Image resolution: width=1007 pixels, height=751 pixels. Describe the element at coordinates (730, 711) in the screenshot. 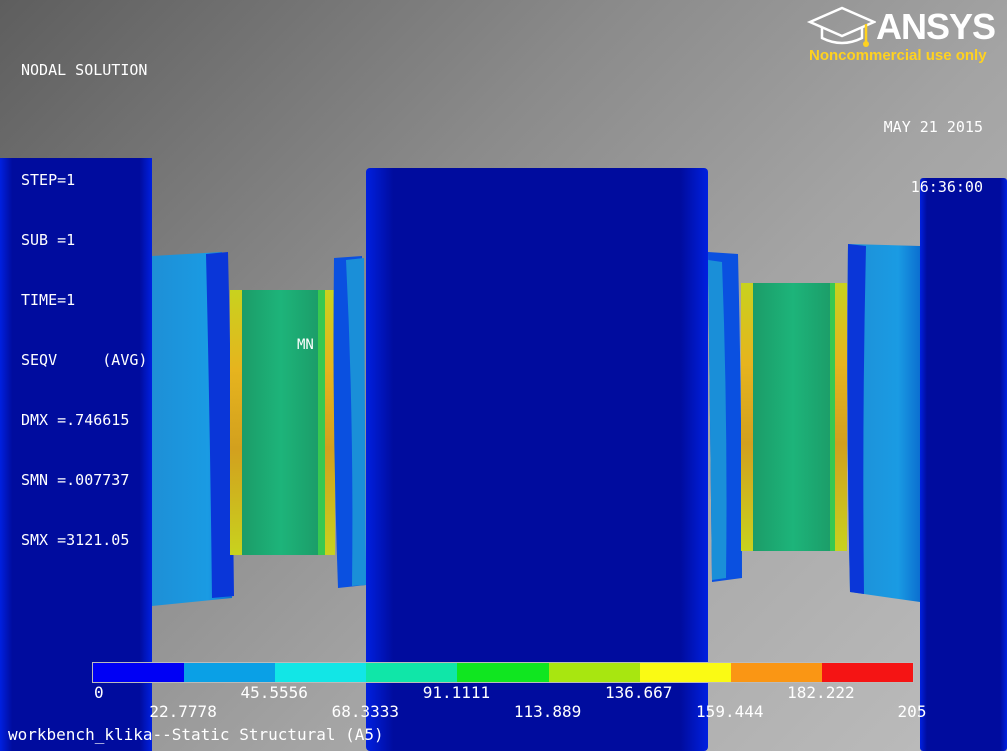

I see `legend-label: 159.444` at that location.